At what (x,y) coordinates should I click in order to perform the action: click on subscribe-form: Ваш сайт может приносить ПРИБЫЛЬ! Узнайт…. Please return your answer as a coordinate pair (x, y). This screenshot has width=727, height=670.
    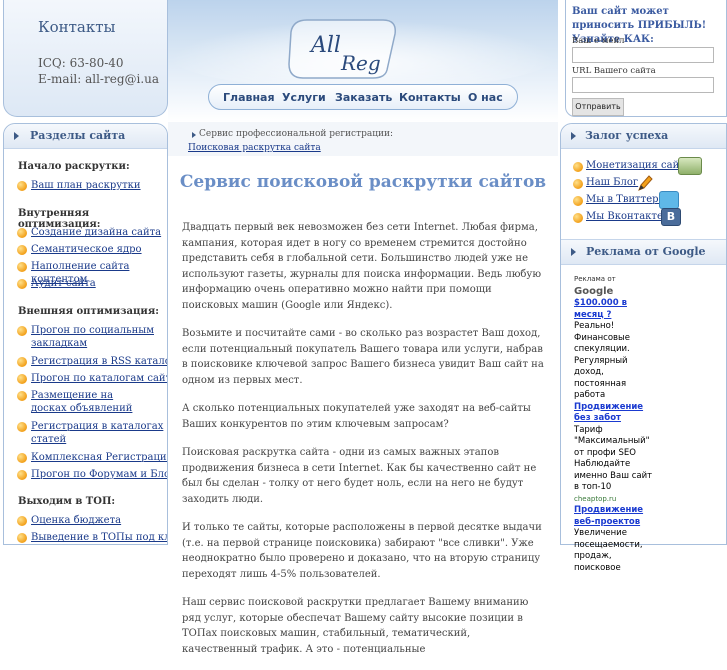
    Looking at the image, I should click on (646, 58).